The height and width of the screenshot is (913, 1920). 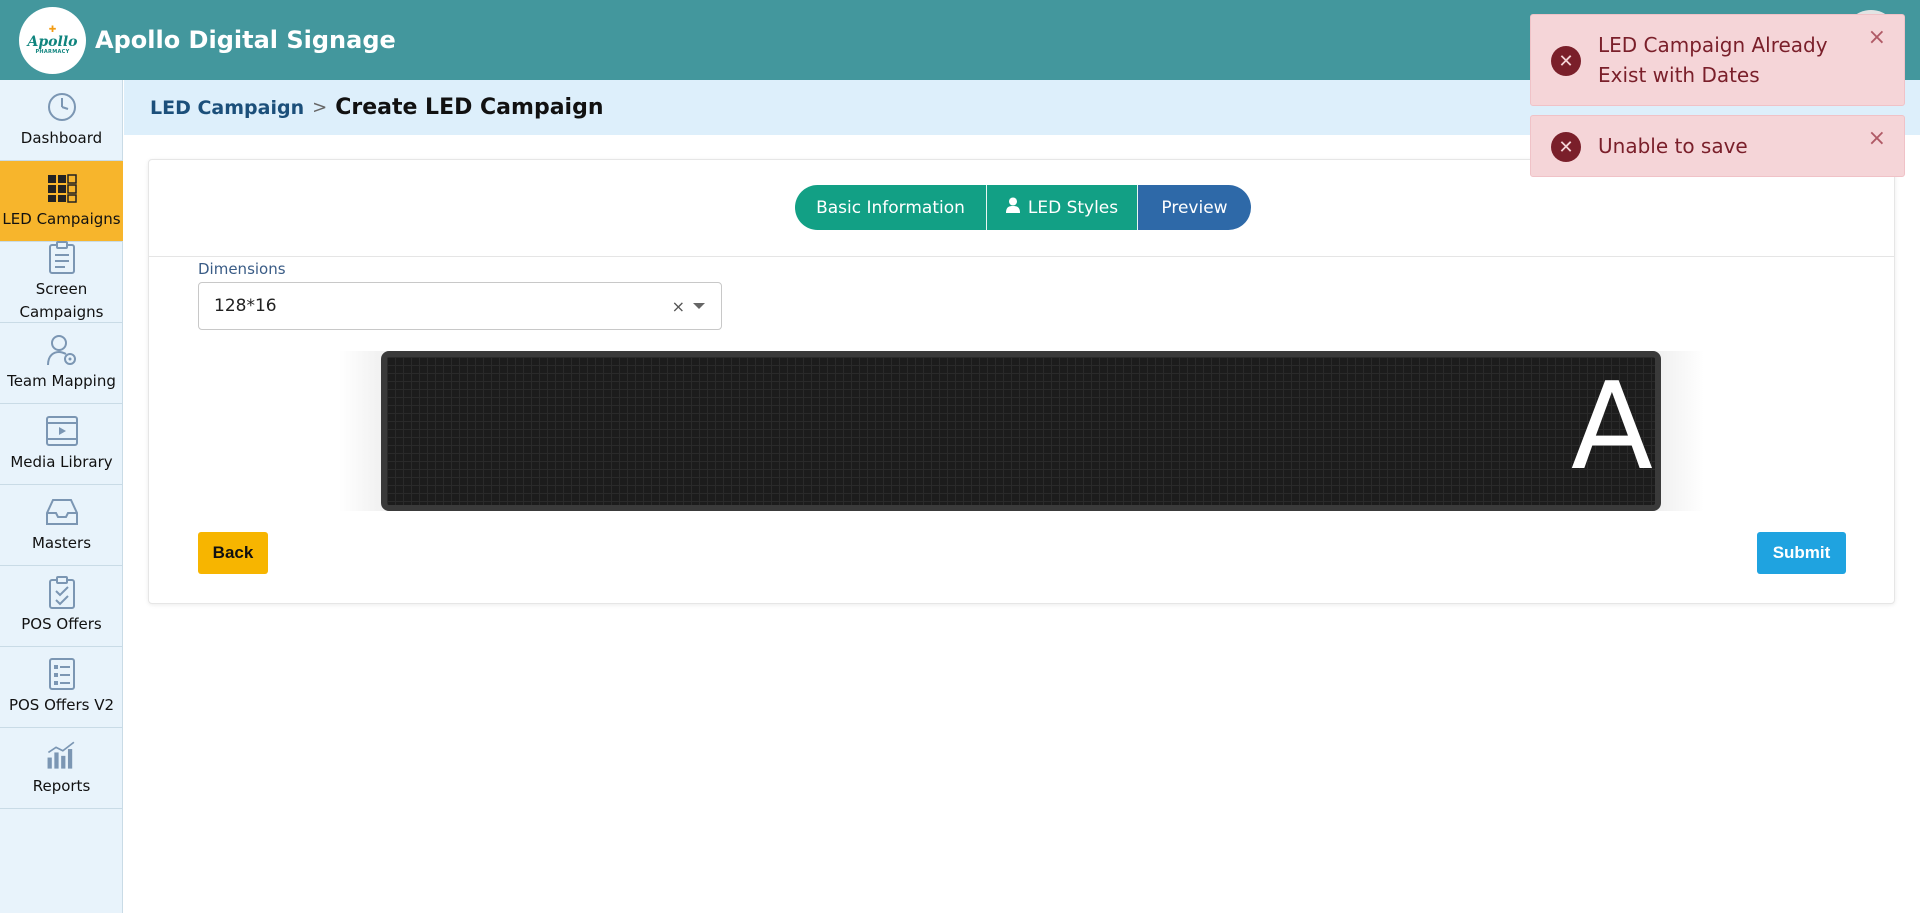 I want to click on toast-message: LED Campaign Already Exist with Dates, so click(x=1713, y=60).